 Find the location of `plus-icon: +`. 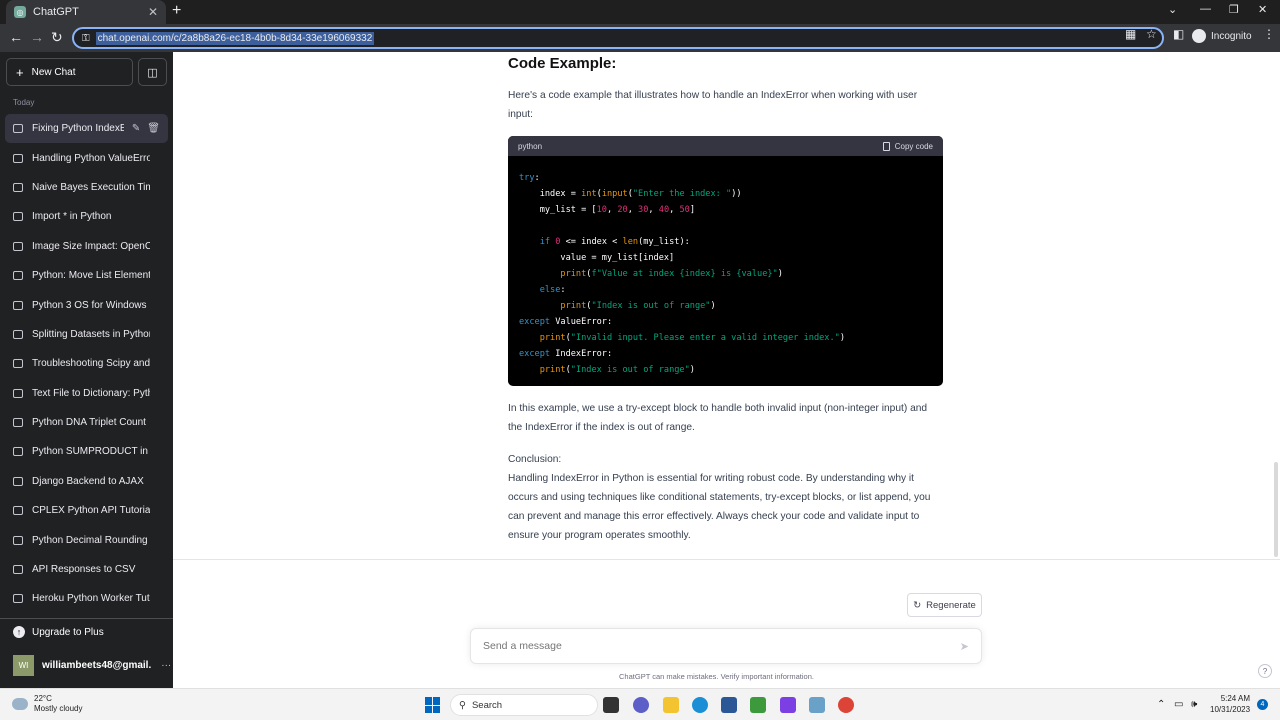

plus-icon: + is located at coordinates (20, 72).